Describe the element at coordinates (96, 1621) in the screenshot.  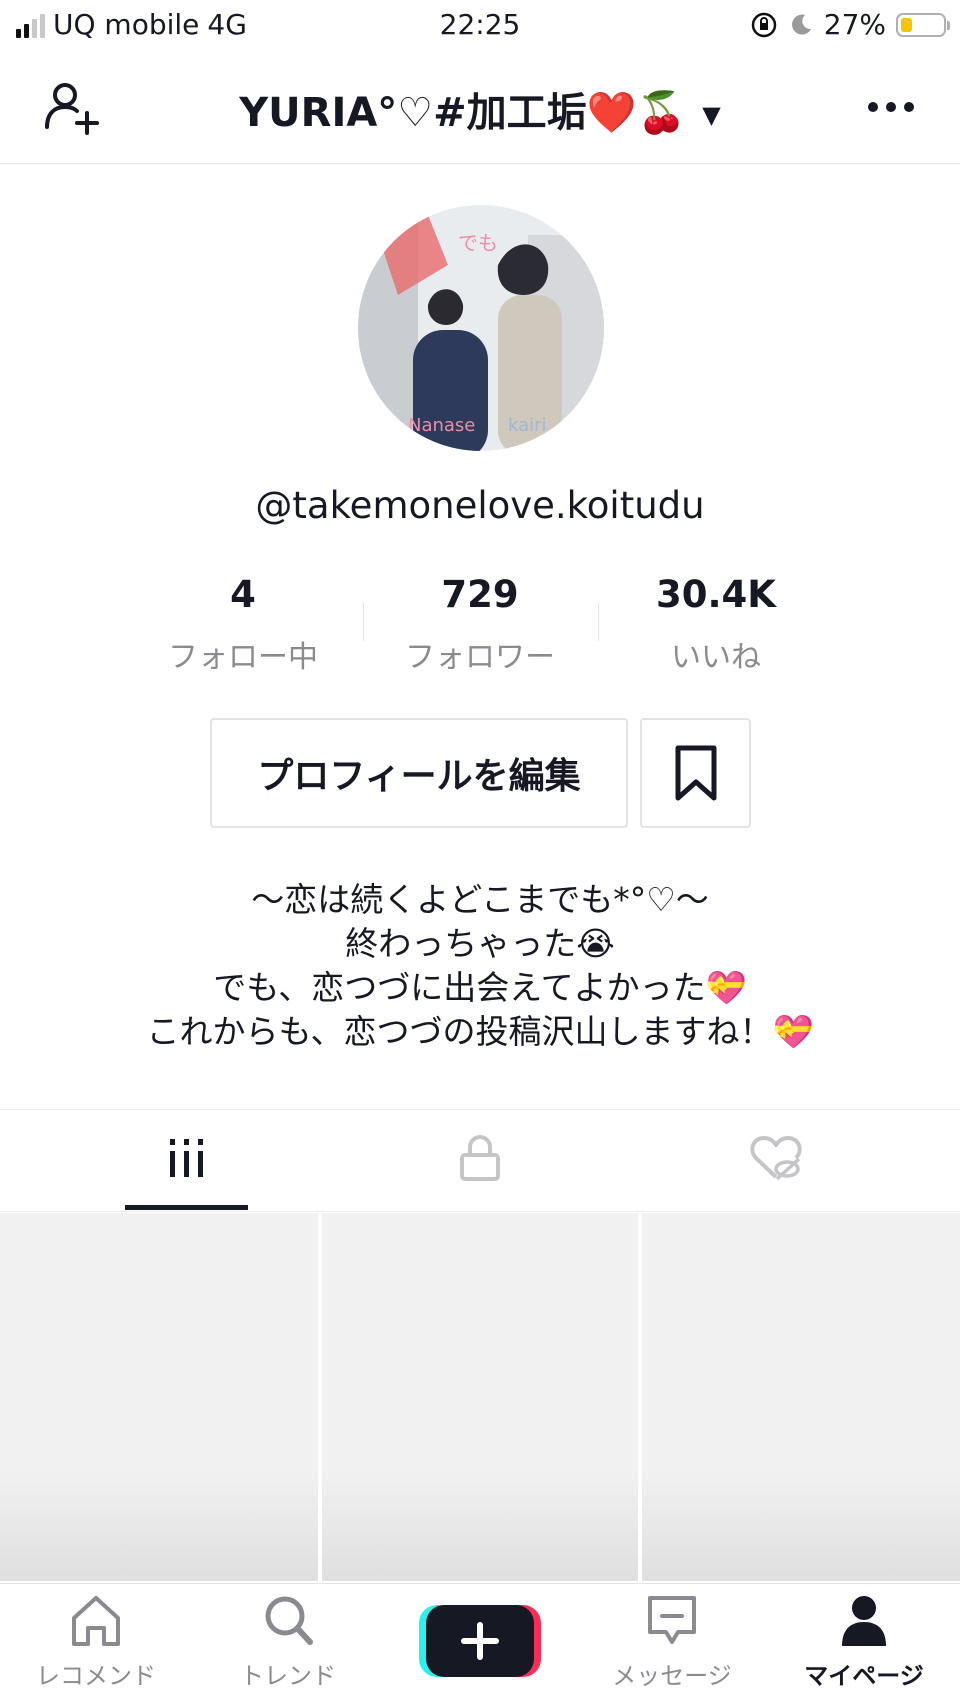
I see `home-icon` at that location.